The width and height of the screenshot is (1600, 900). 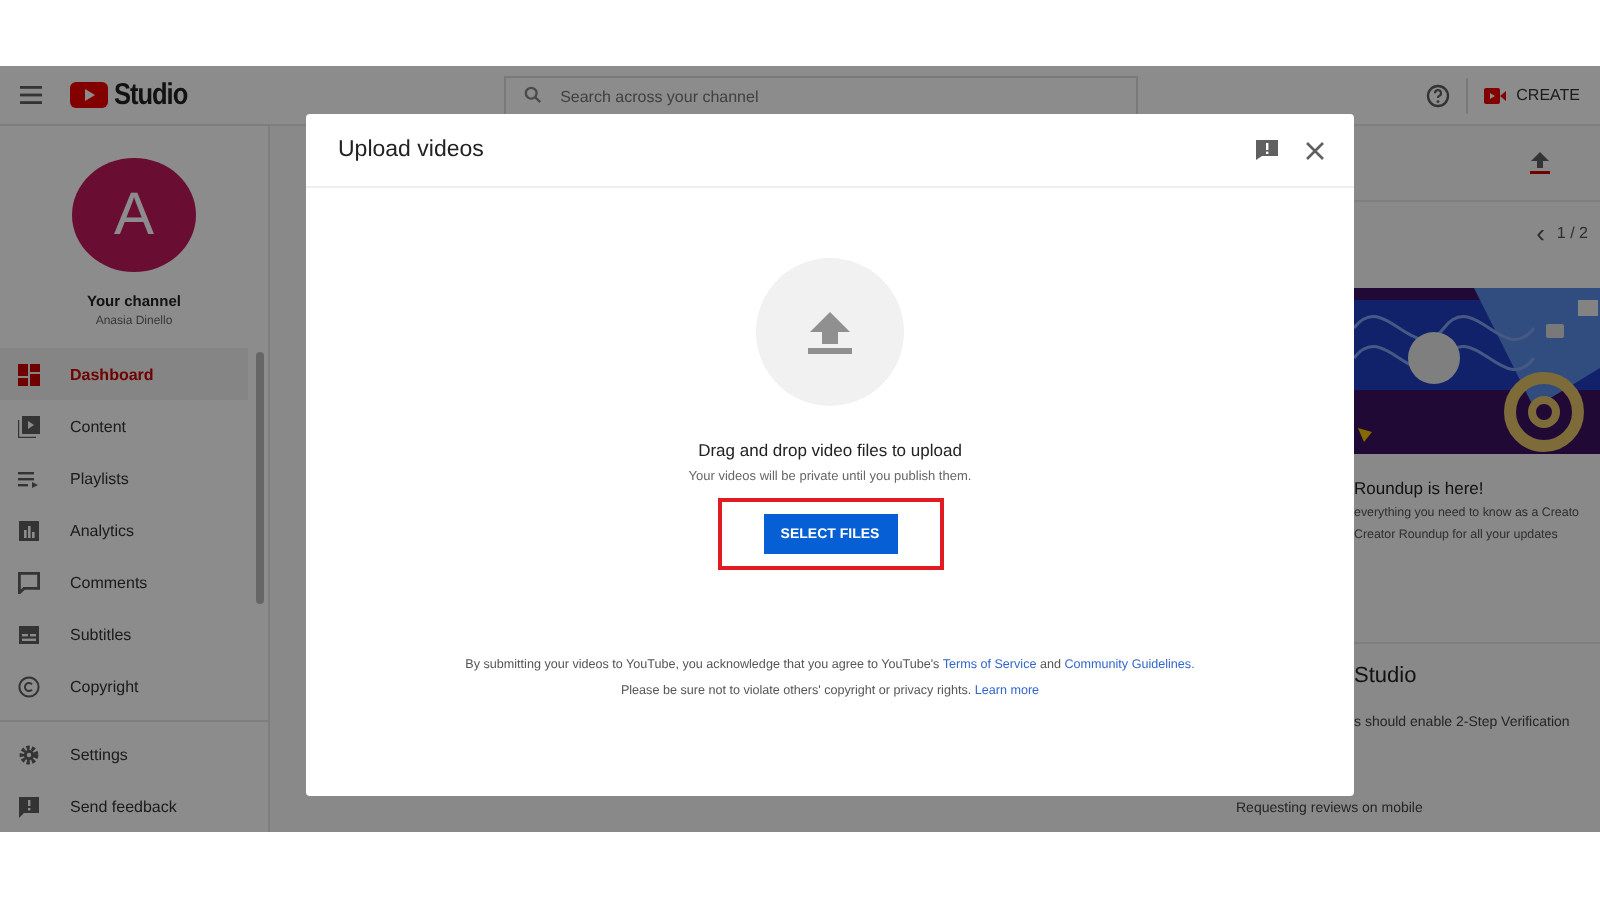 I want to click on dialog-title: Upload videos, so click(x=412, y=150).